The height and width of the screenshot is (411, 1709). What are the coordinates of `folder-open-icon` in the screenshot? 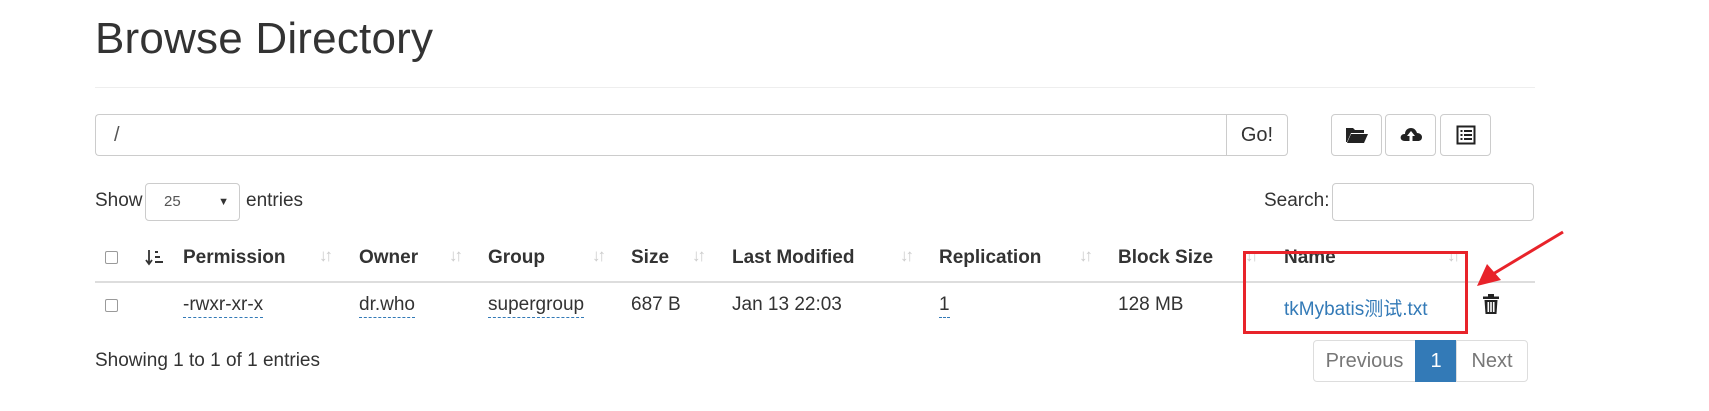 It's located at (1356, 135).